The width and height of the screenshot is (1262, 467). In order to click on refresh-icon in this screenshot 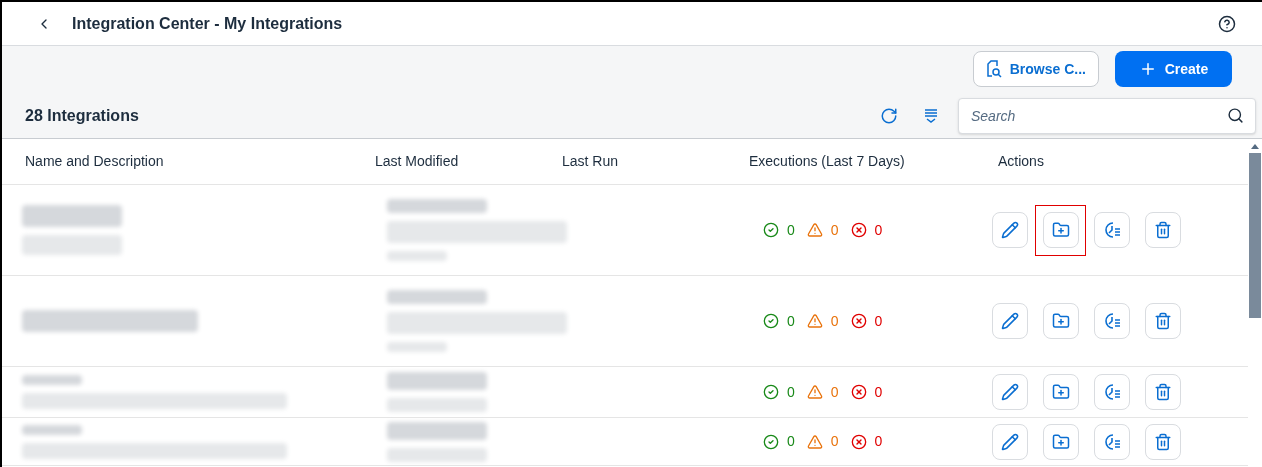, I will do `click(889, 116)`.